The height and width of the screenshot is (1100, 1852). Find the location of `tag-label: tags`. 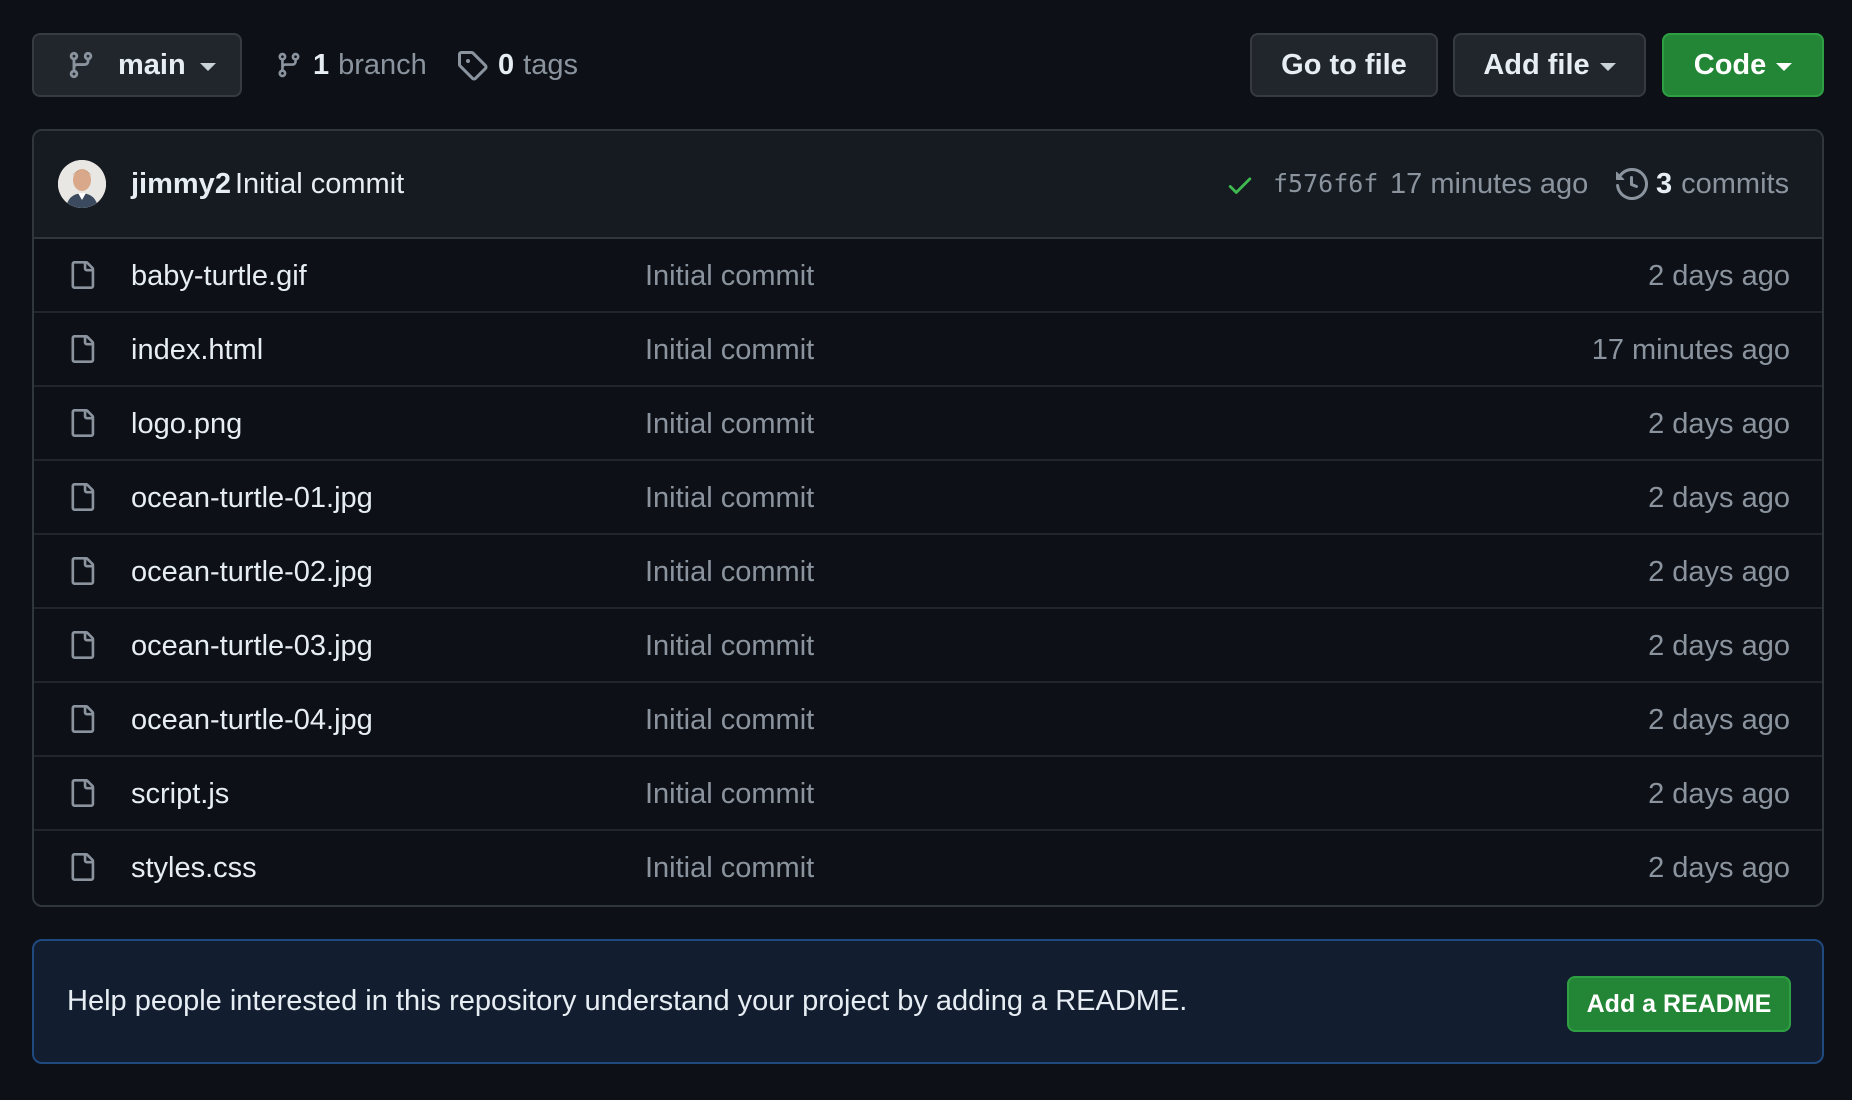

tag-label: tags is located at coordinates (550, 64).